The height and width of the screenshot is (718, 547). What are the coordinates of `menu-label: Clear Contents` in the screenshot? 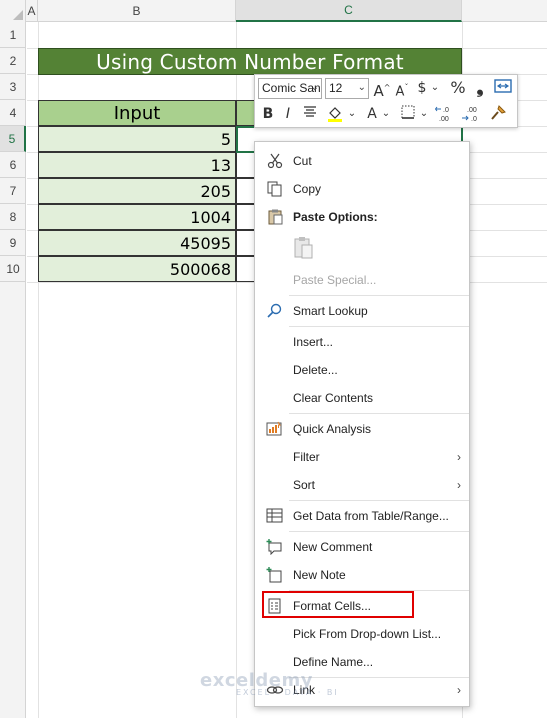 It's located at (333, 398).